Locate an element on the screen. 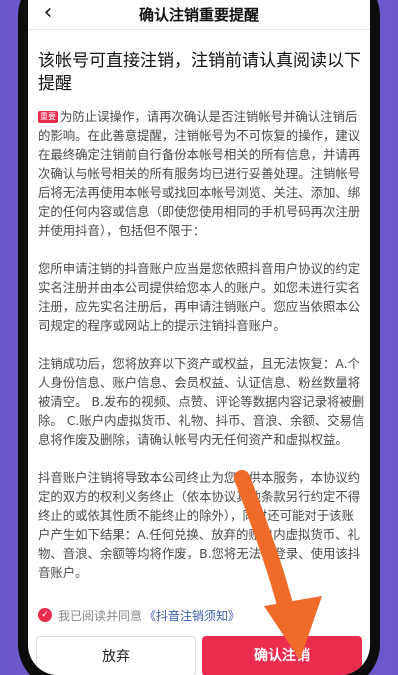 Image resolution: width=398 pixels, height=675 pixels. confirm-deactivate-button: 确认注销 is located at coordinates (282, 655).